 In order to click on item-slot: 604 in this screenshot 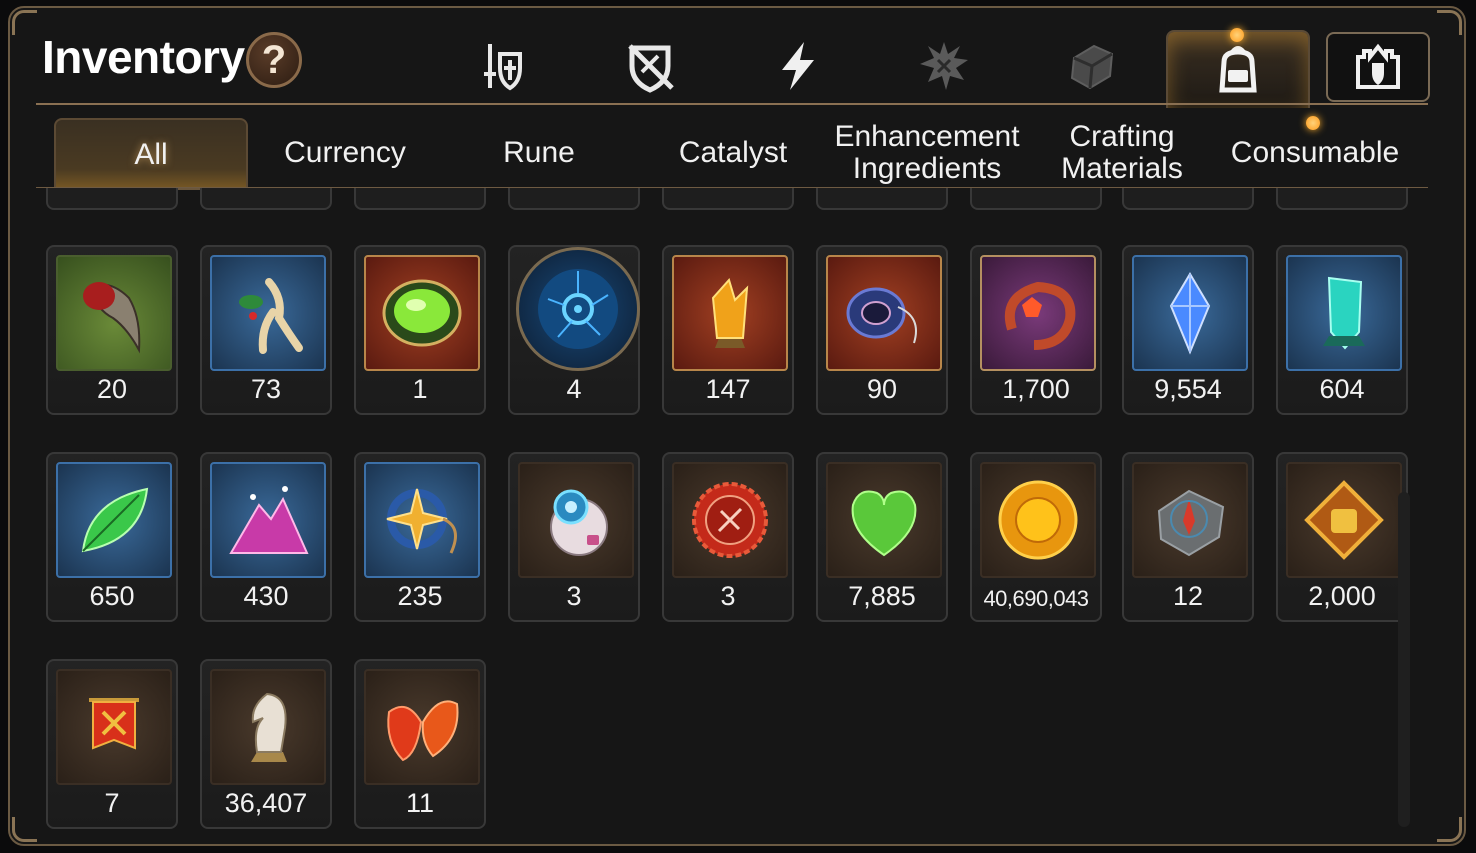, I will do `click(1342, 330)`.